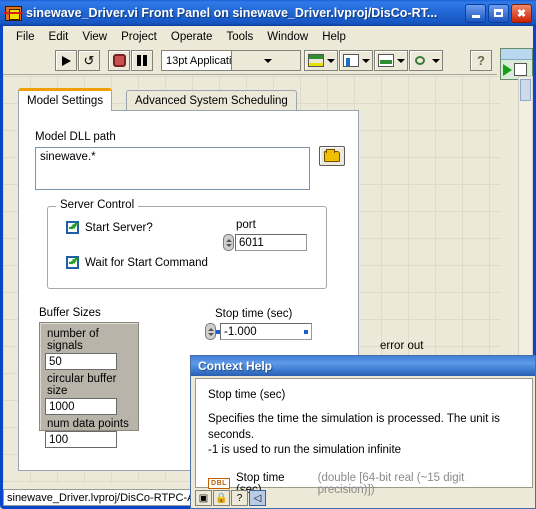  I want to click on stop-time-value-wrap: -1.000, so click(266, 331).